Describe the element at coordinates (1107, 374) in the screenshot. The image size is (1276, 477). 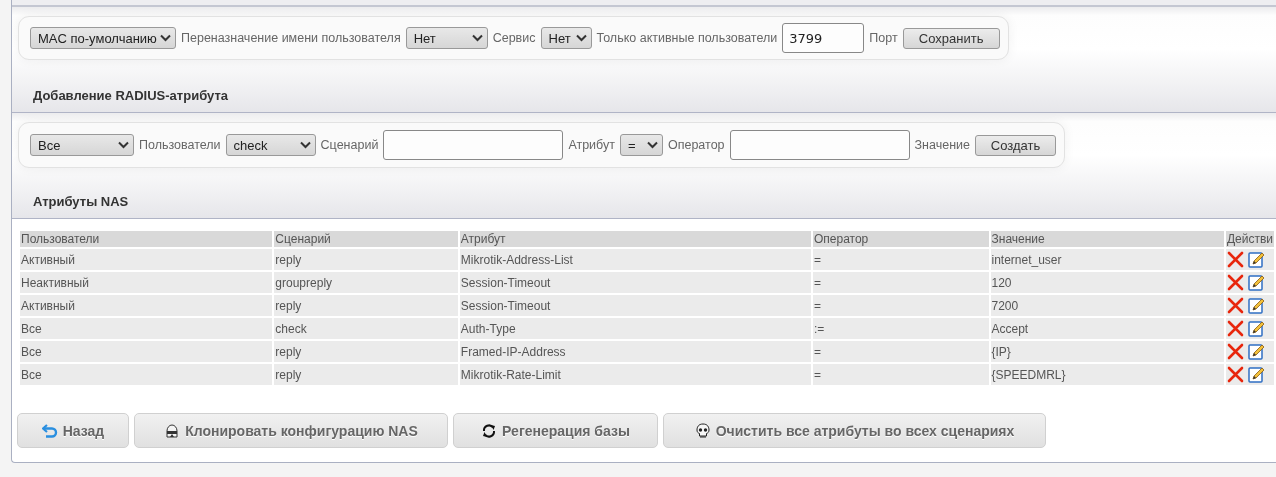
I see `table-cell: {SPEEDMRL}` at that location.